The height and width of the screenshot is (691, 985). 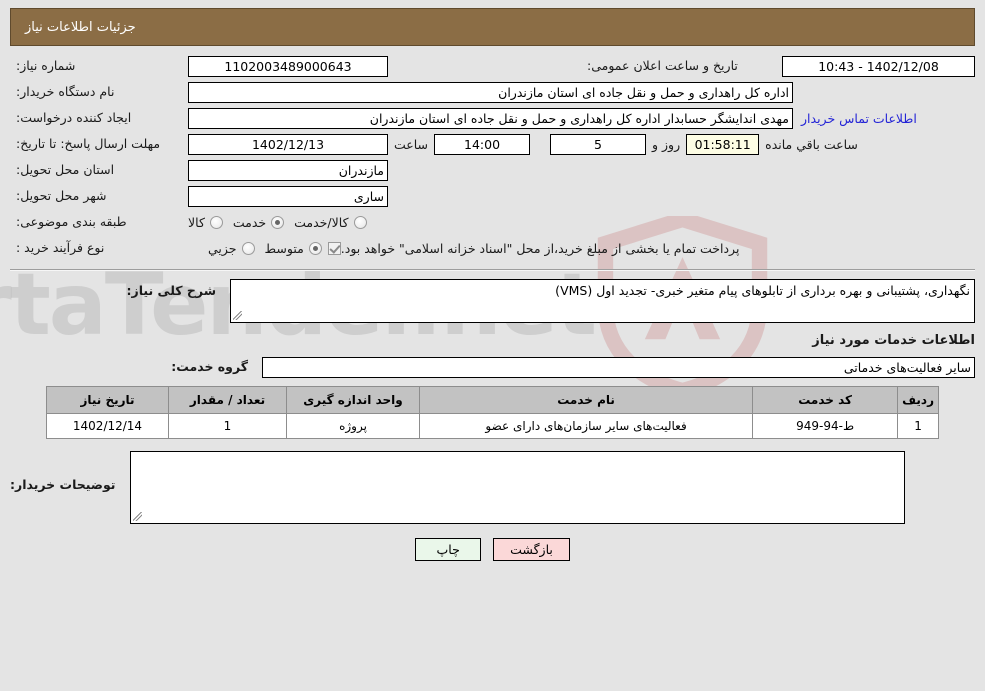 I want to click on service-group-label: گروه خدمت:, so click(x=209, y=367).